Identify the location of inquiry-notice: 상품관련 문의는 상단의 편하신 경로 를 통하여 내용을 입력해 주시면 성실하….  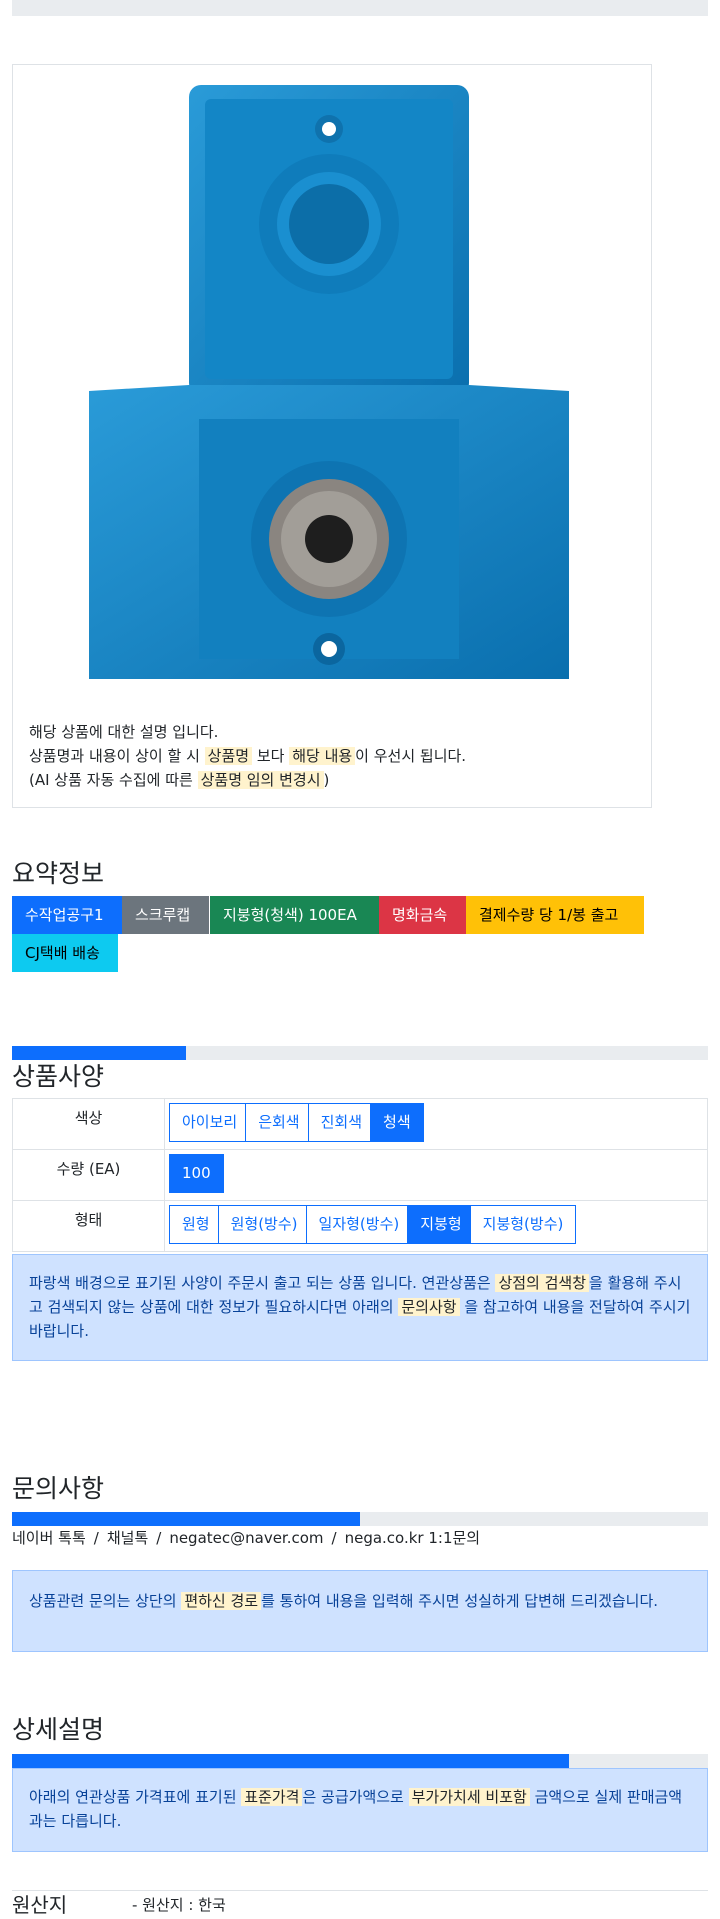
(360, 1611).